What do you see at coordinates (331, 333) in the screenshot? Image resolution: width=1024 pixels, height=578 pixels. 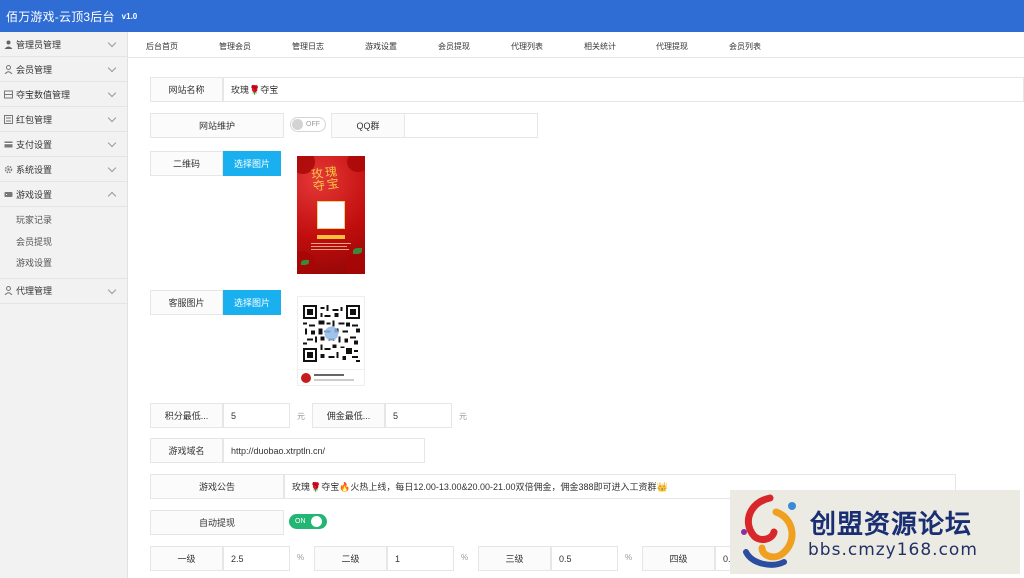 I see `qr-code-graphic` at bounding box center [331, 333].